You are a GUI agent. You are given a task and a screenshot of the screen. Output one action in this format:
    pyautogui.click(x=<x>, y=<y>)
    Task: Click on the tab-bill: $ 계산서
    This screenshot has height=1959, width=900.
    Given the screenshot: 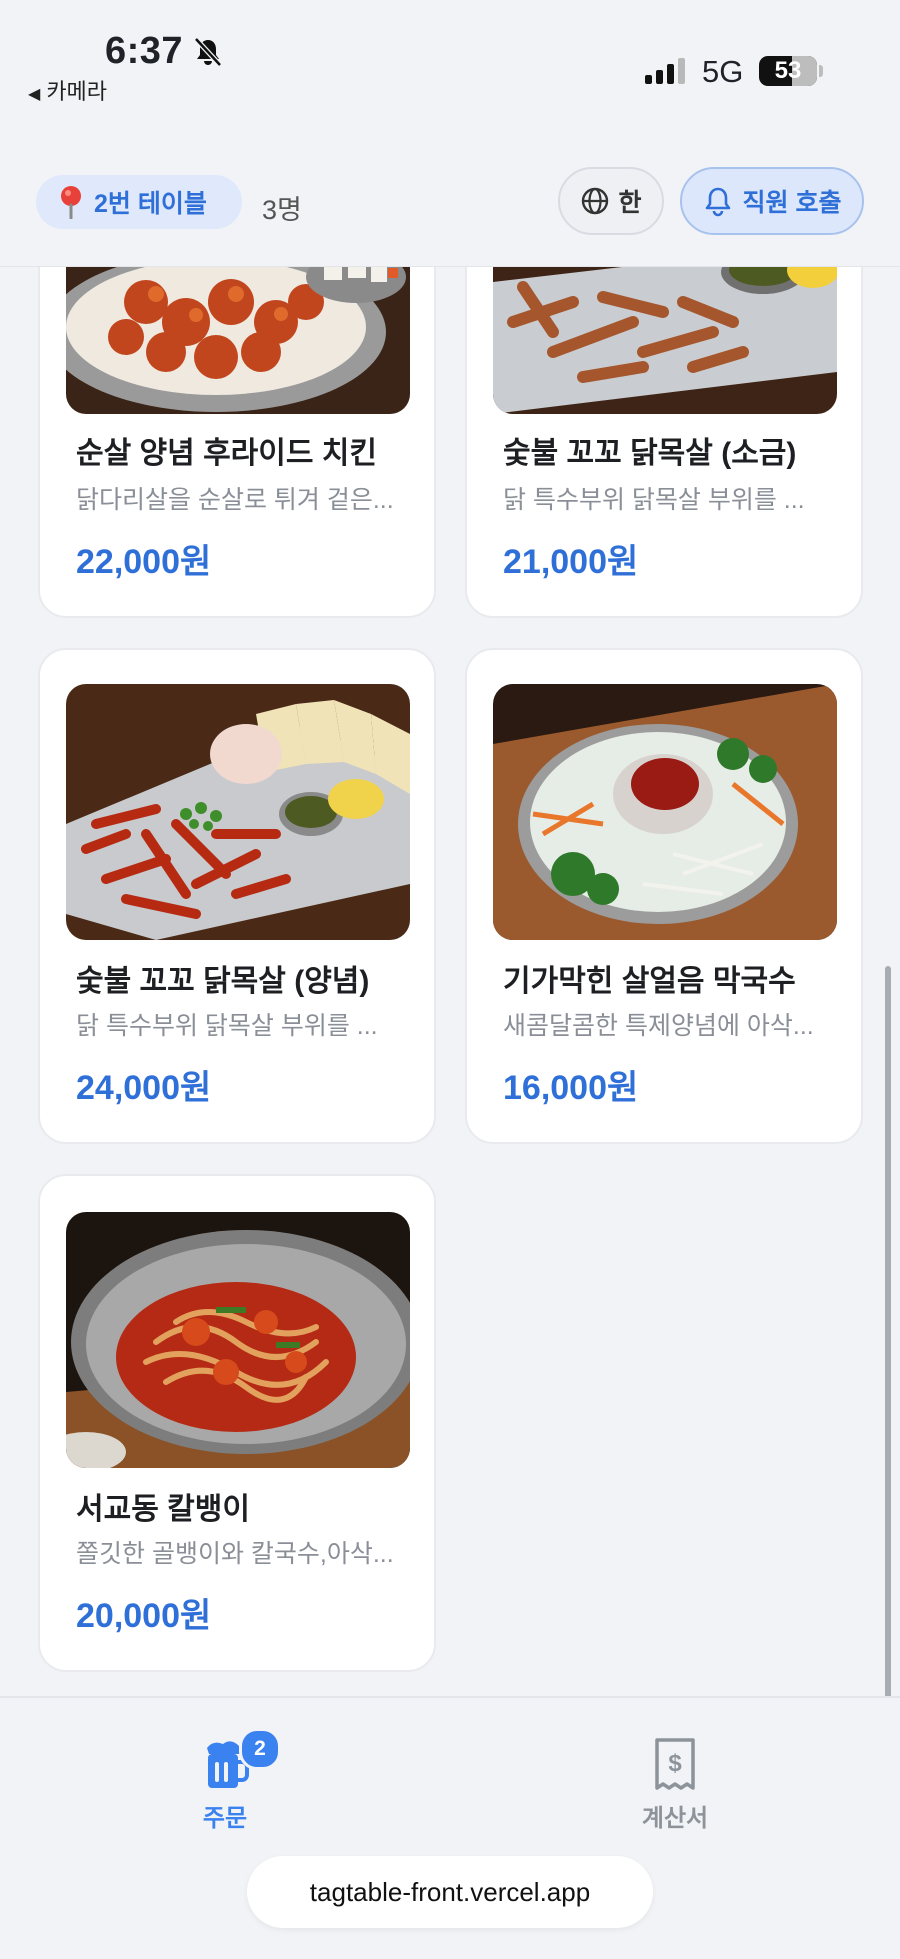 What is the action you would take?
    pyautogui.click(x=675, y=1775)
    